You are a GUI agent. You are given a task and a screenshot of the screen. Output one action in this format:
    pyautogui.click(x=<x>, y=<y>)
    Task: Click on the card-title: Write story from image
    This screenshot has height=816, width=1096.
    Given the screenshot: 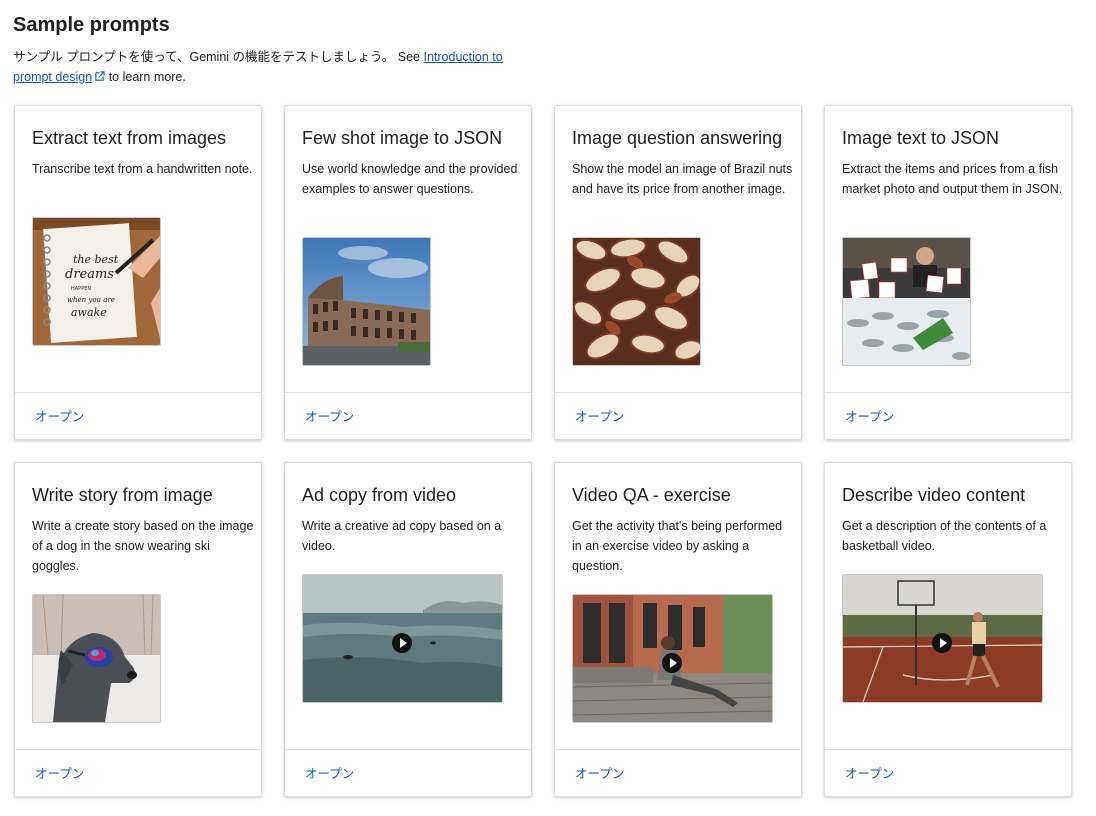 What is the action you would take?
    pyautogui.click(x=122, y=495)
    